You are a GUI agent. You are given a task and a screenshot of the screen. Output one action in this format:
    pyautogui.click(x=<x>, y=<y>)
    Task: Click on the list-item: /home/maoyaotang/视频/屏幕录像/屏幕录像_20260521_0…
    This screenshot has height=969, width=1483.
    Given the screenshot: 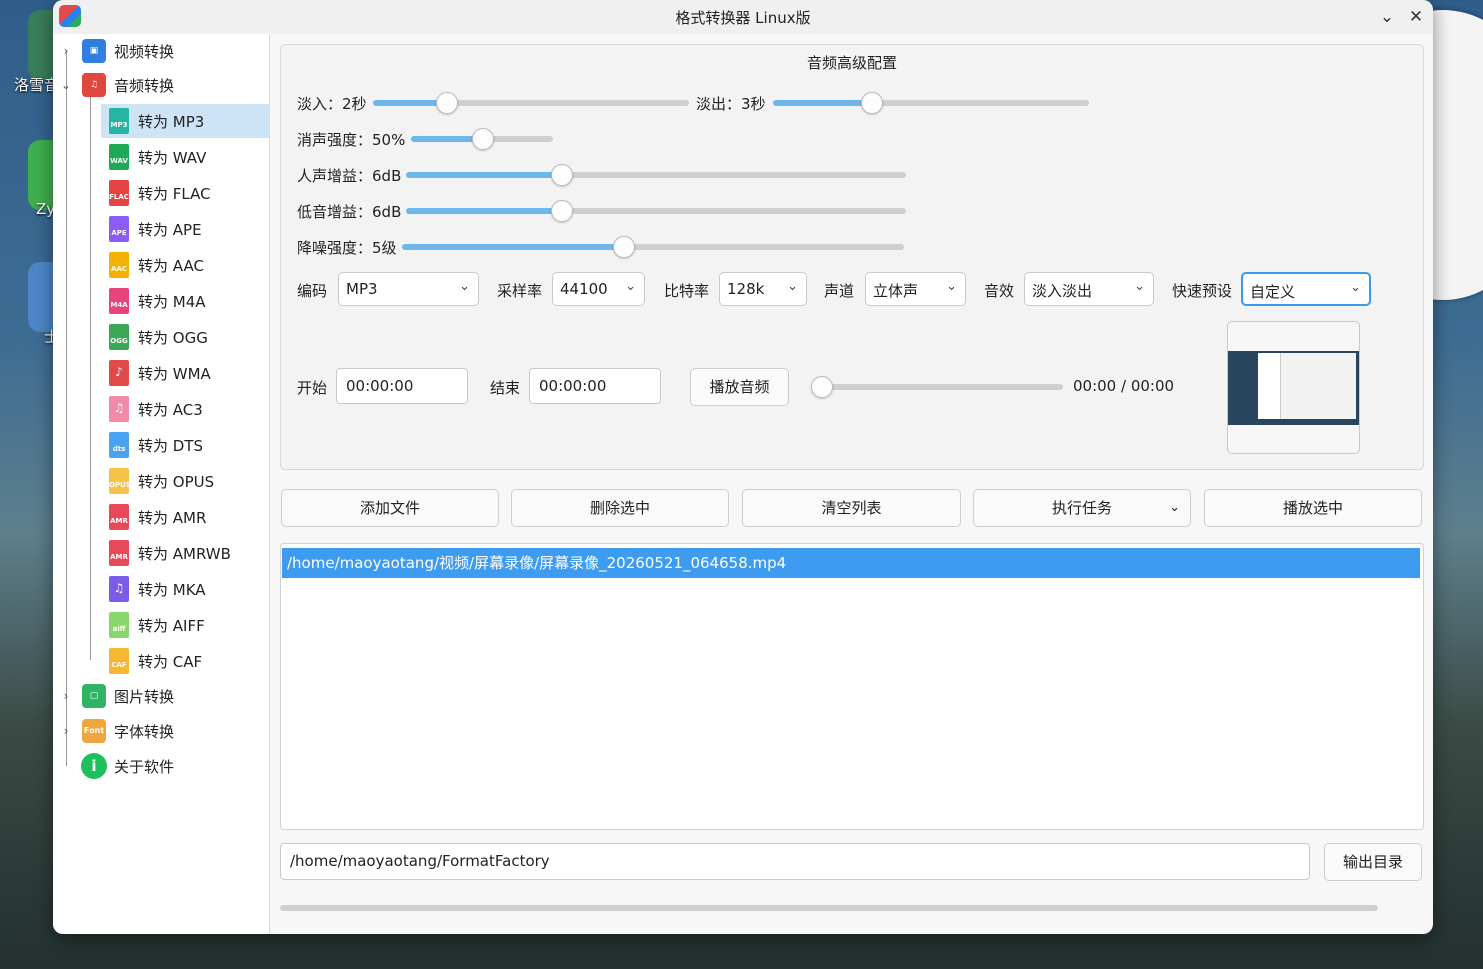 What is the action you would take?
    pyautogui.click(x=851, y=563)
    